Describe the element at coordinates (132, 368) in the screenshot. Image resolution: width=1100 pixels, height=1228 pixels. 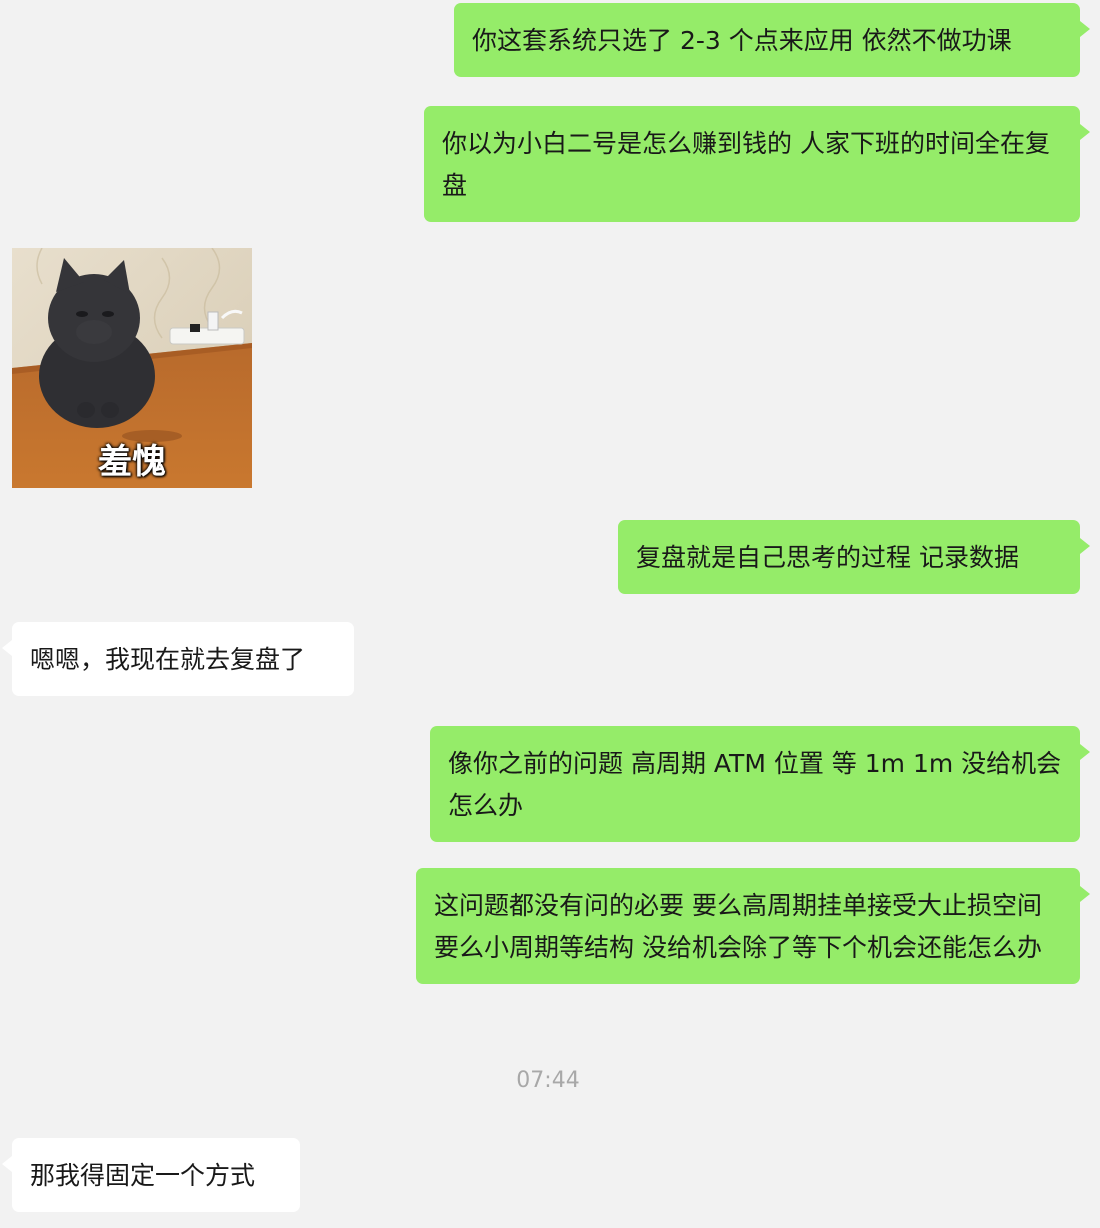
I see `sticker-message: 羞愧` at that location.